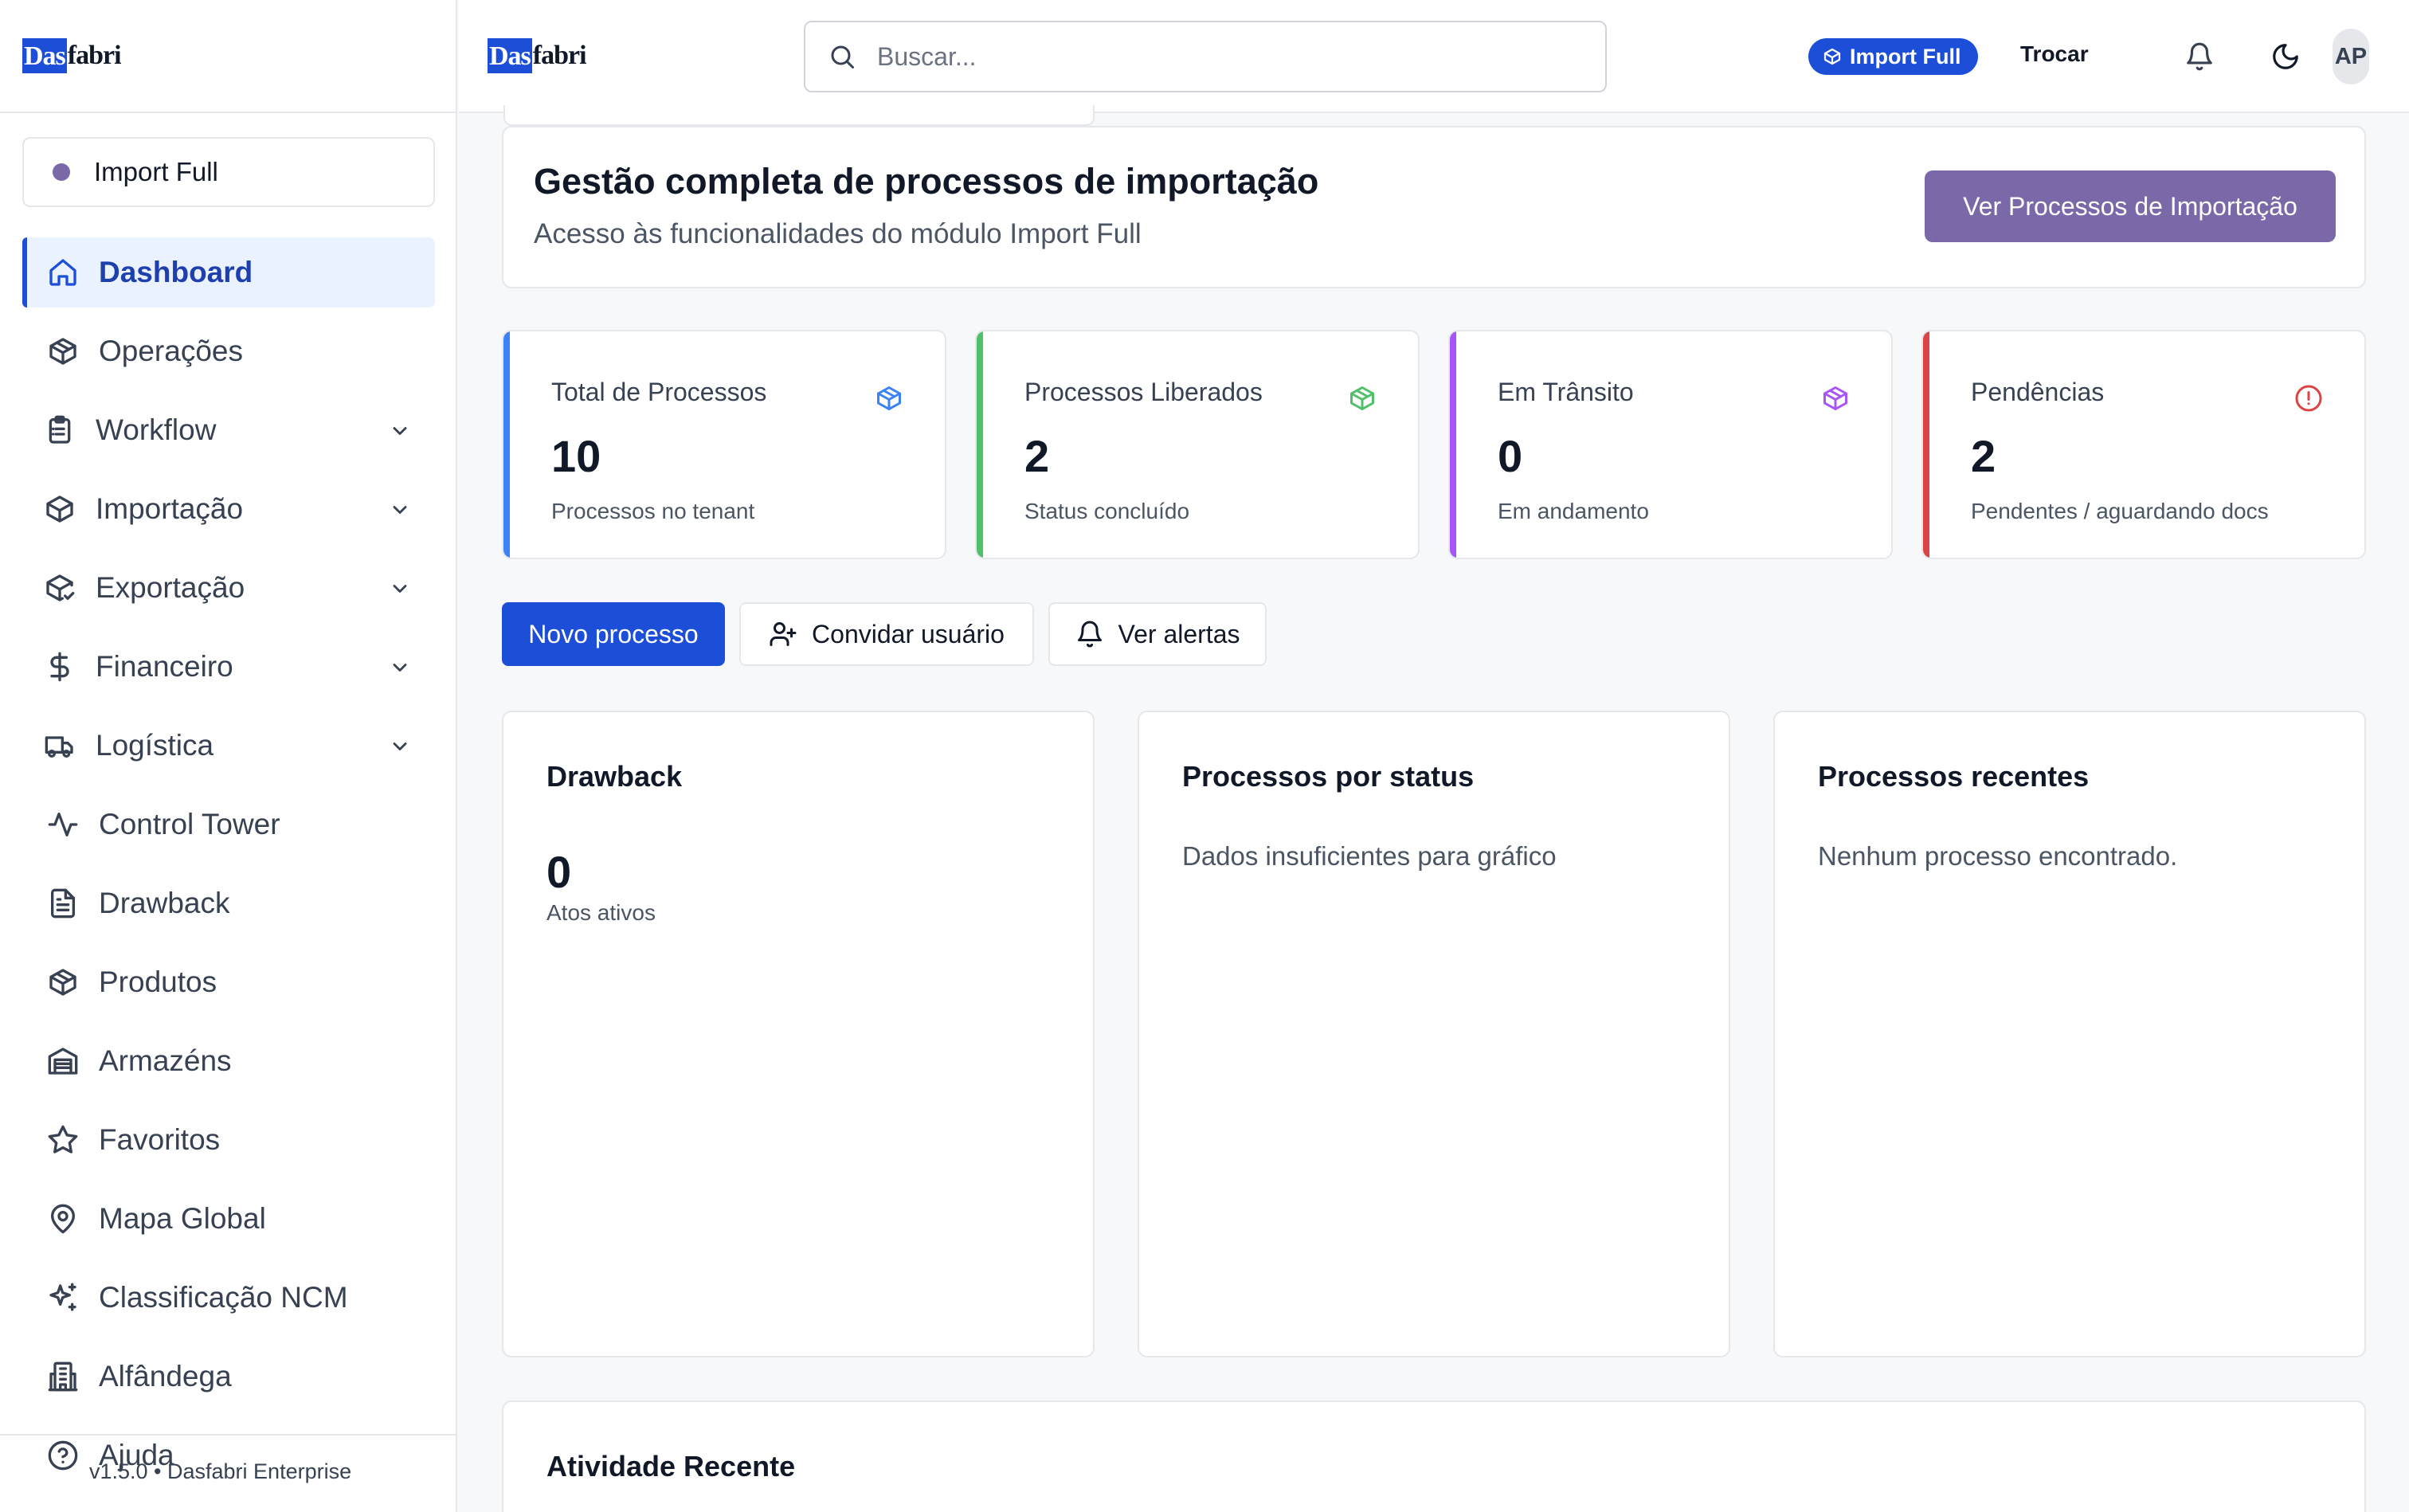 The image size is (2409, 1512). Describe the element at coordinates (1954, 776) in the screenshot. I see `panel-title: Processos recentes` at that location.